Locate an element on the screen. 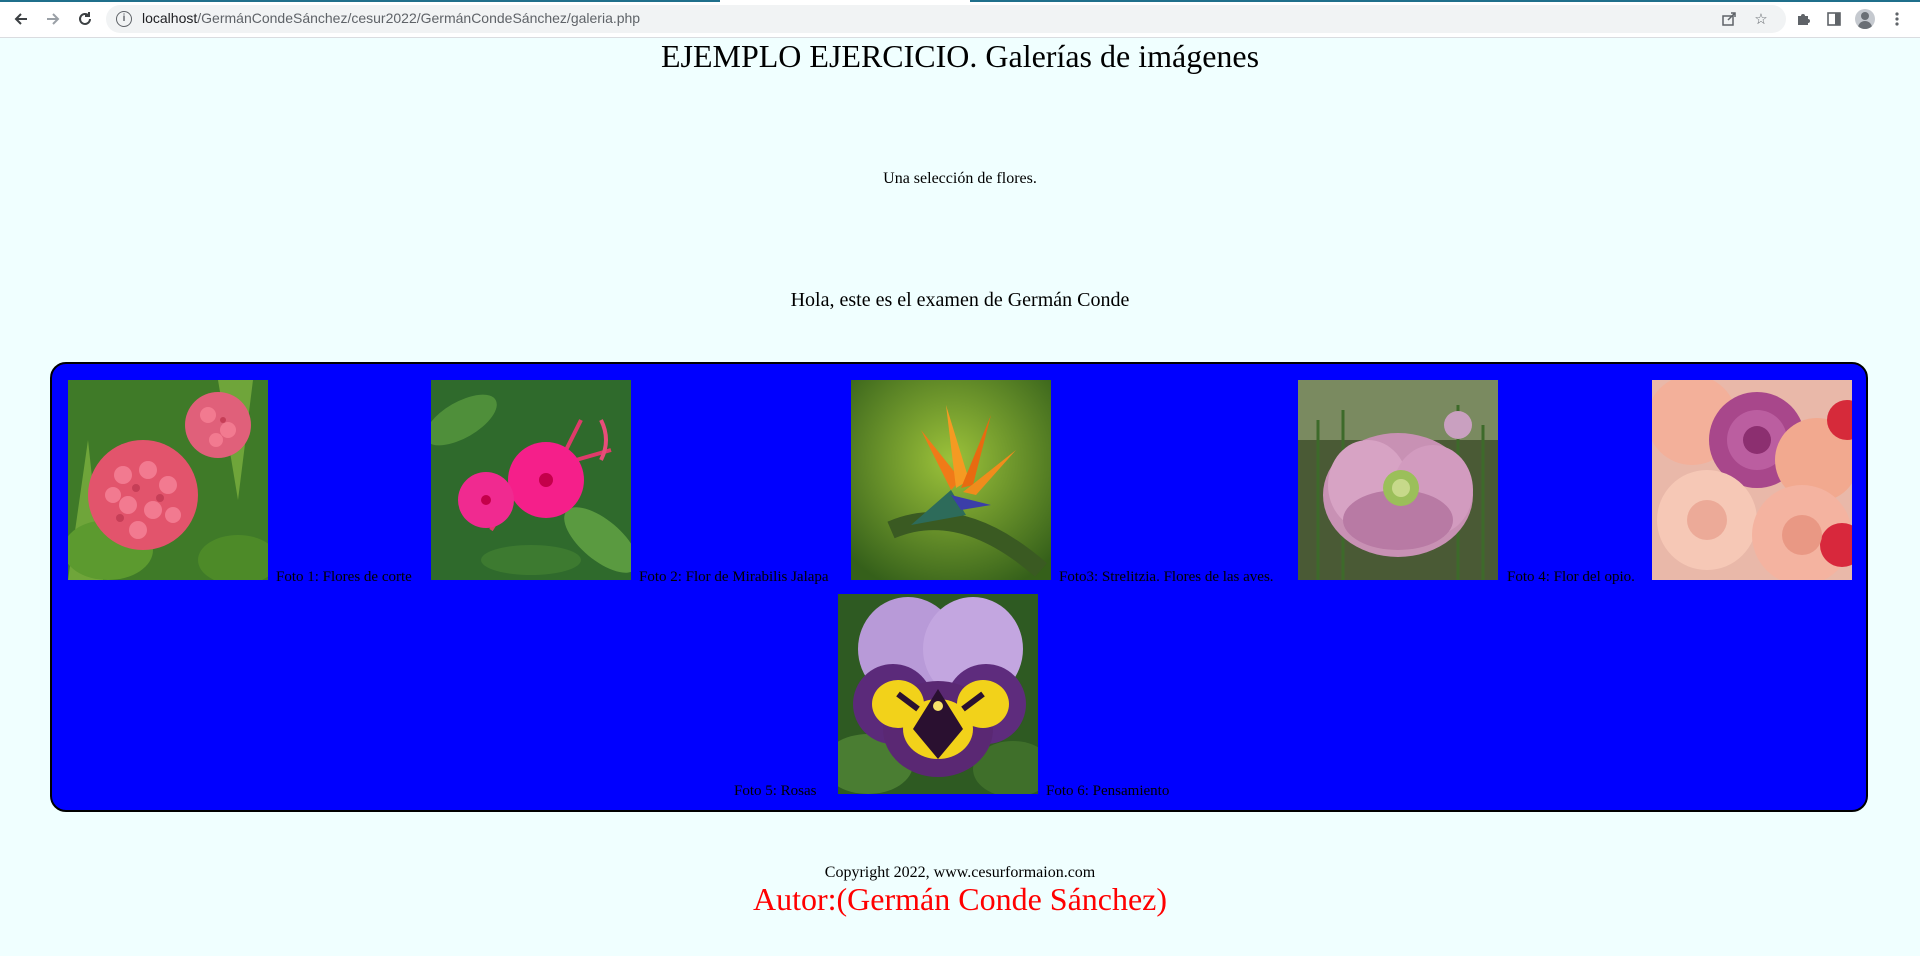 The width and height of the screenshot is (1920, 956). caption-photo-6: Foto 6: Pensamiento is located at coordinates (1108, 791).